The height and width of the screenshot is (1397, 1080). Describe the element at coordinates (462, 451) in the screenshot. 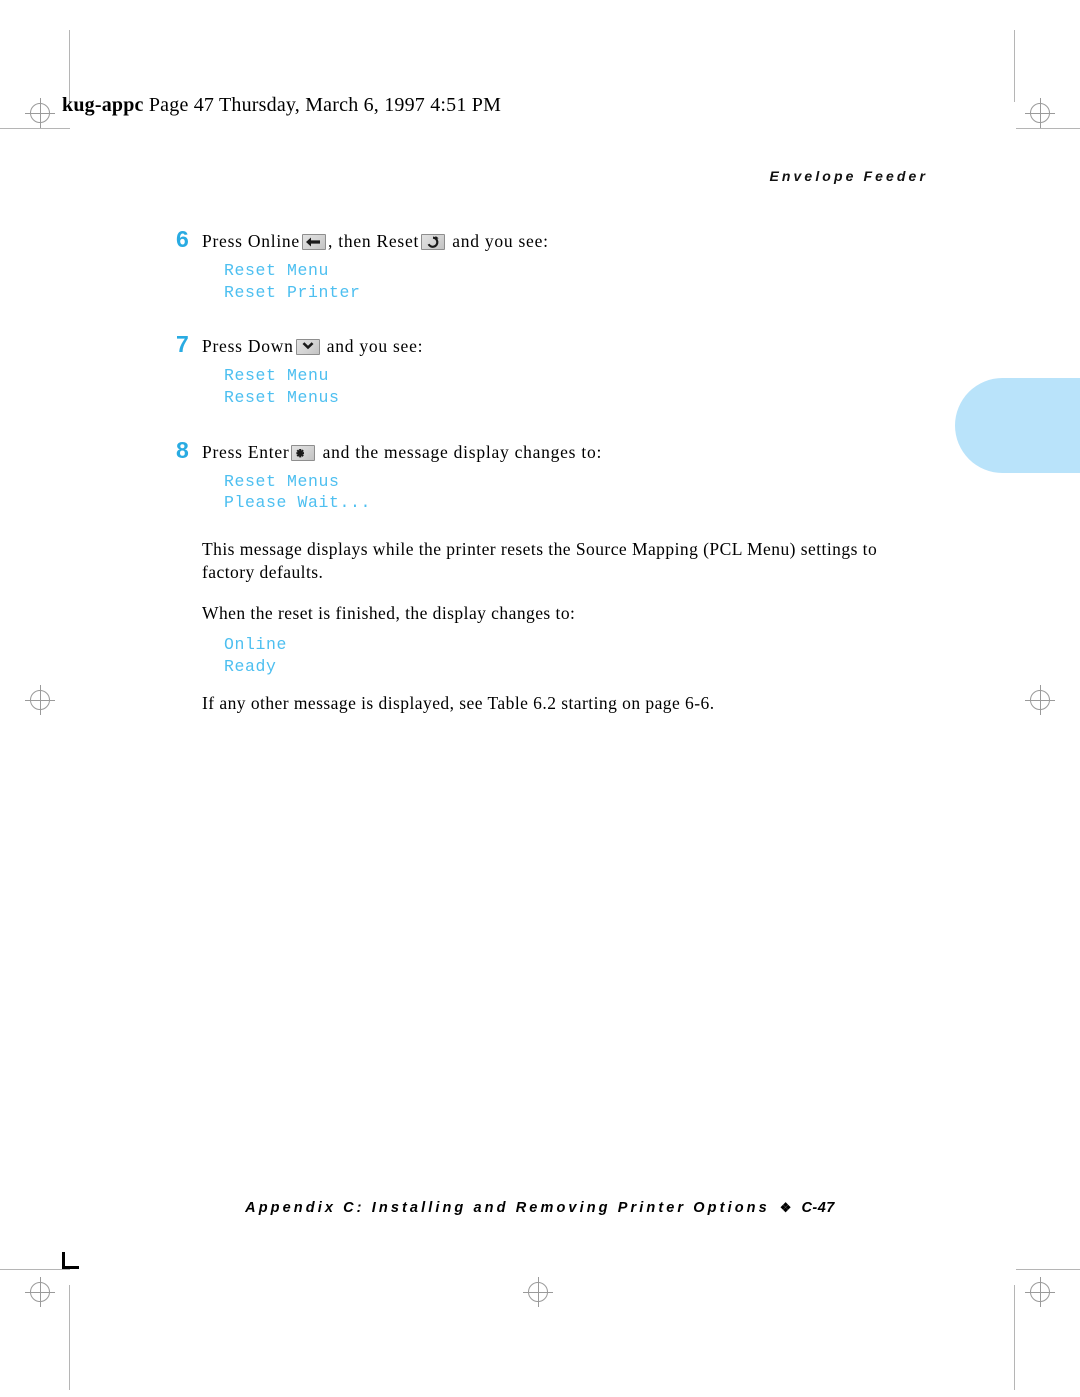

I see `step-8-text-after: and the message display changes to:` at that location.